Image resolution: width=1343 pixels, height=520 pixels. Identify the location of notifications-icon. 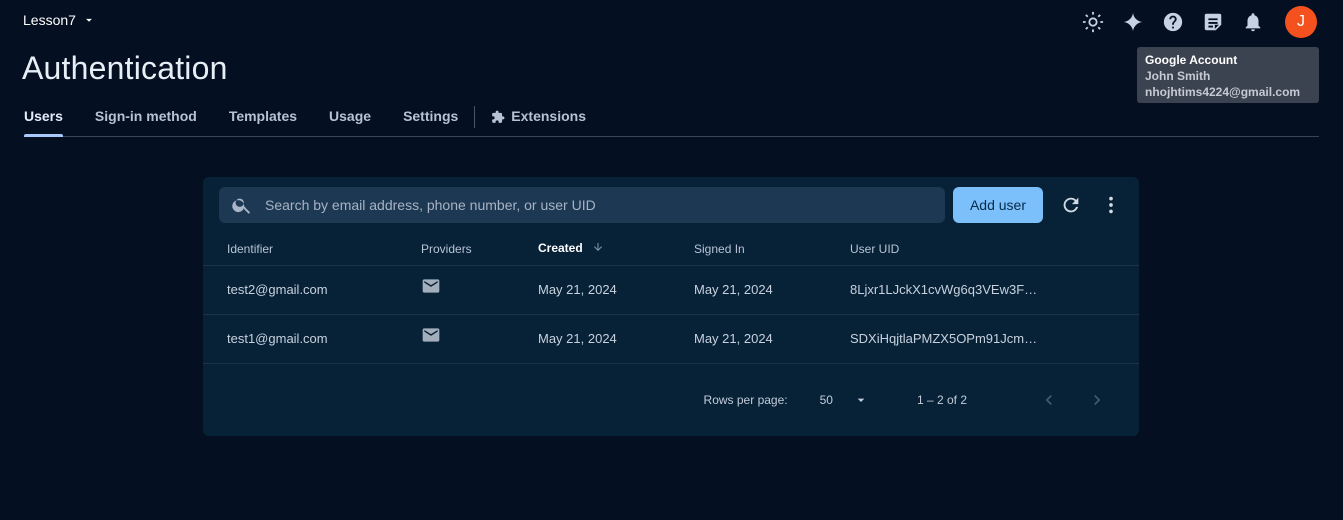
(1253, 22).